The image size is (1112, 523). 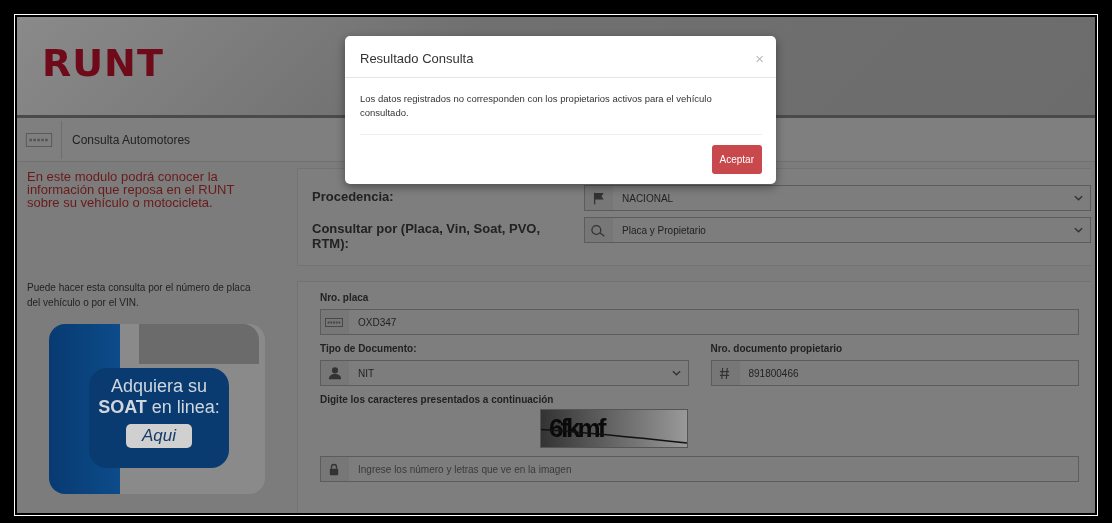 What do you see at coordinates (369, 348) in the screenshot?
I see `field-label: Tipo de Documento:` at bounding box center [369, 348].